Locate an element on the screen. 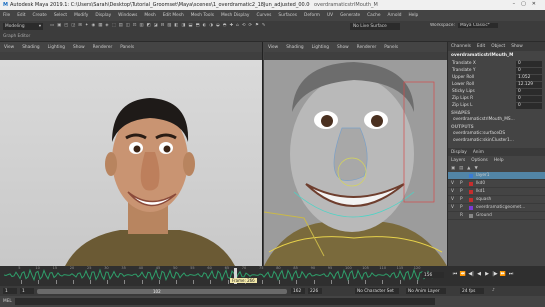 The height and width of the screenshot is (307, 545). status-icon-18: ▧ is located at coordinates (169, 25).